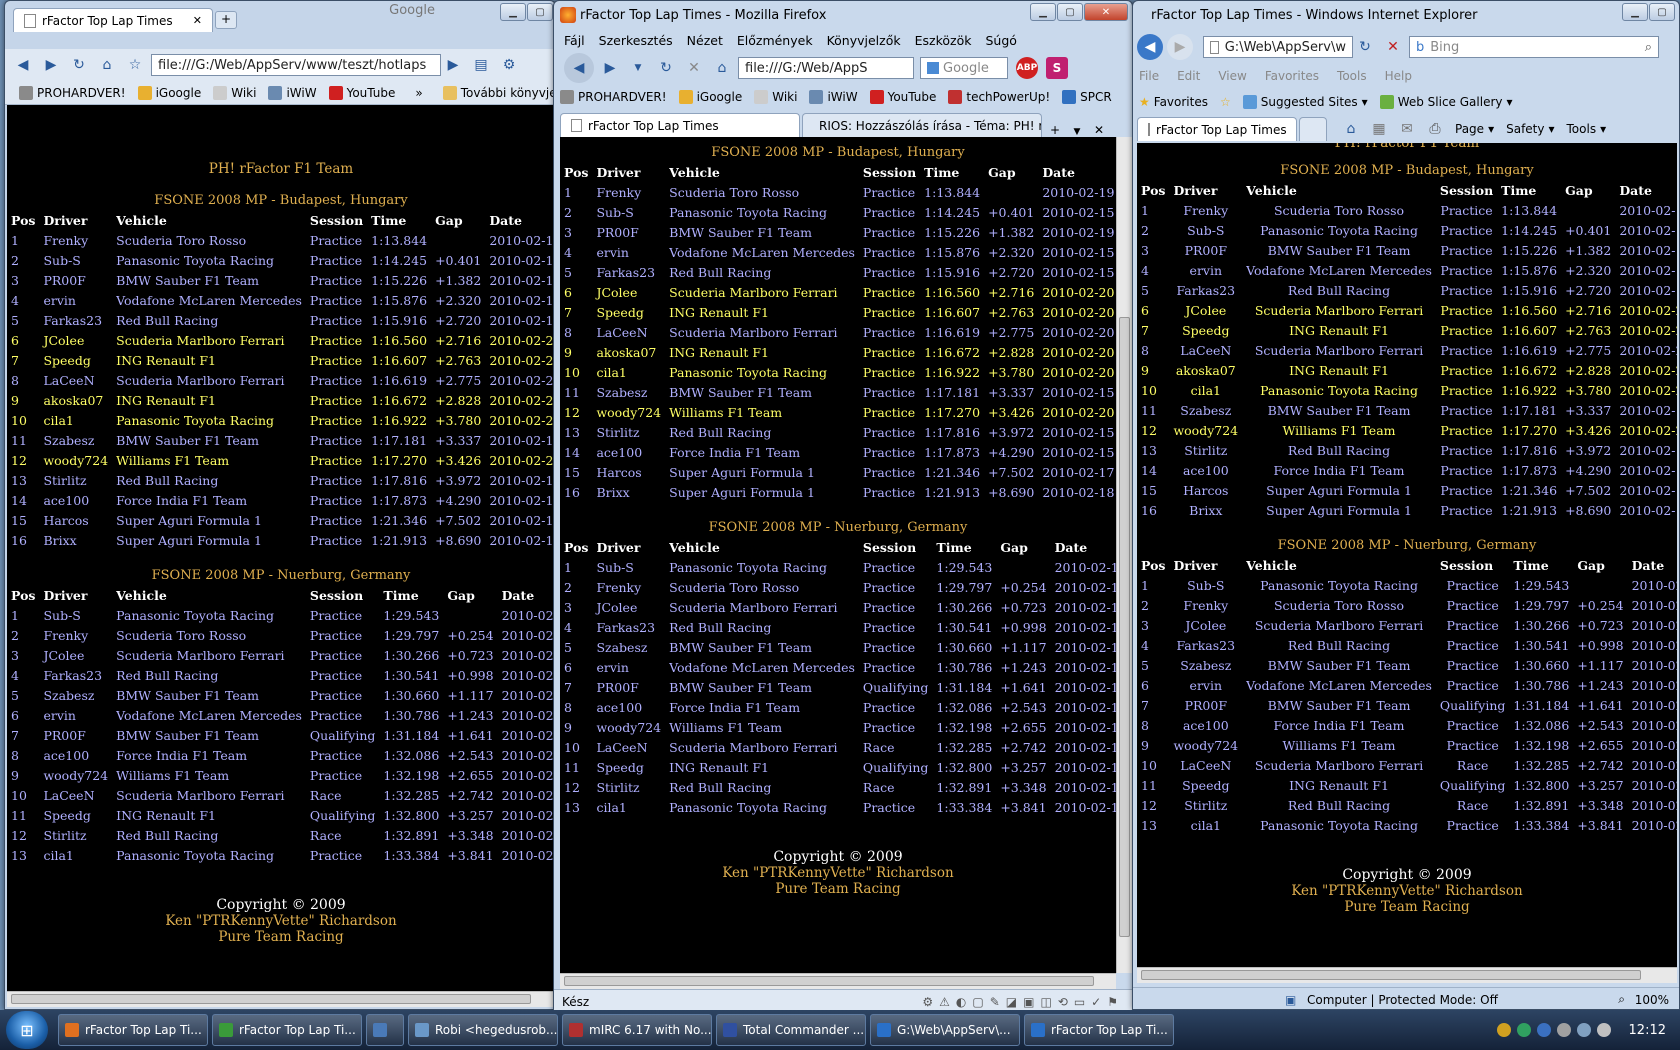 This screenshot has height=1050, width=1680. What do you see at coordinates (999, 97) in the screenshot?
I see `bookmark-techpowerup: techPowerUp!` at bounding box center [999, 97].